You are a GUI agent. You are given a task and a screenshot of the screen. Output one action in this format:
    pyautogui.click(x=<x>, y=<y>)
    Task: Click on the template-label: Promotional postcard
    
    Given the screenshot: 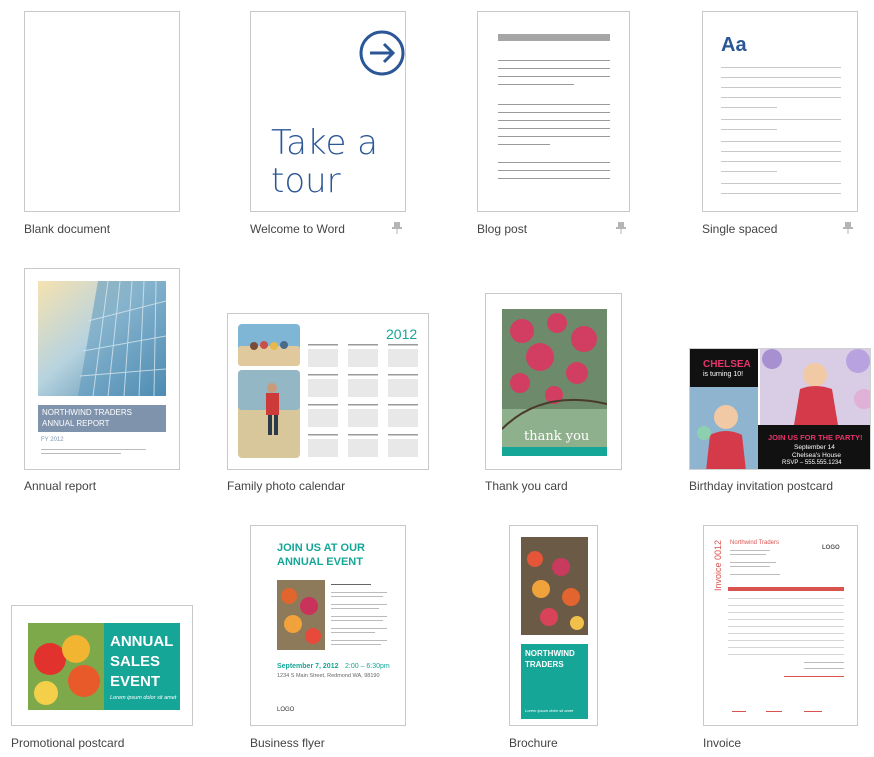 What is the action you would take?
    pyautogui.click(x=68, y=743)
    